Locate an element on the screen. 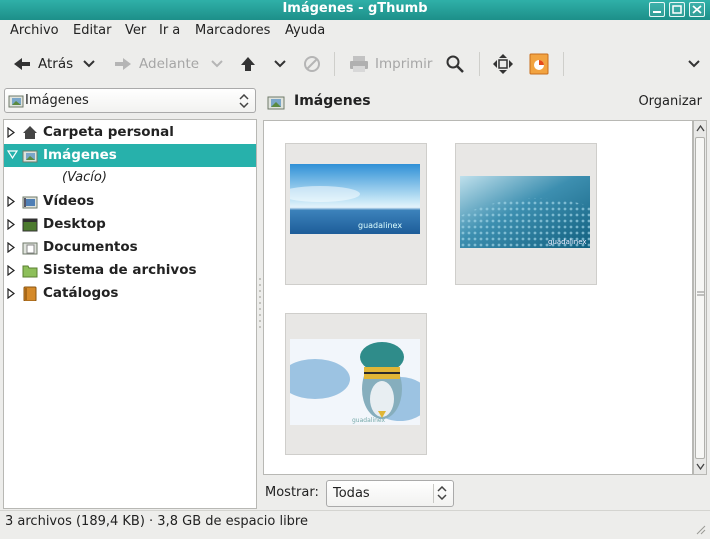 The image size is (710, 539). maximize-icon is located at coordinates (677, 9).